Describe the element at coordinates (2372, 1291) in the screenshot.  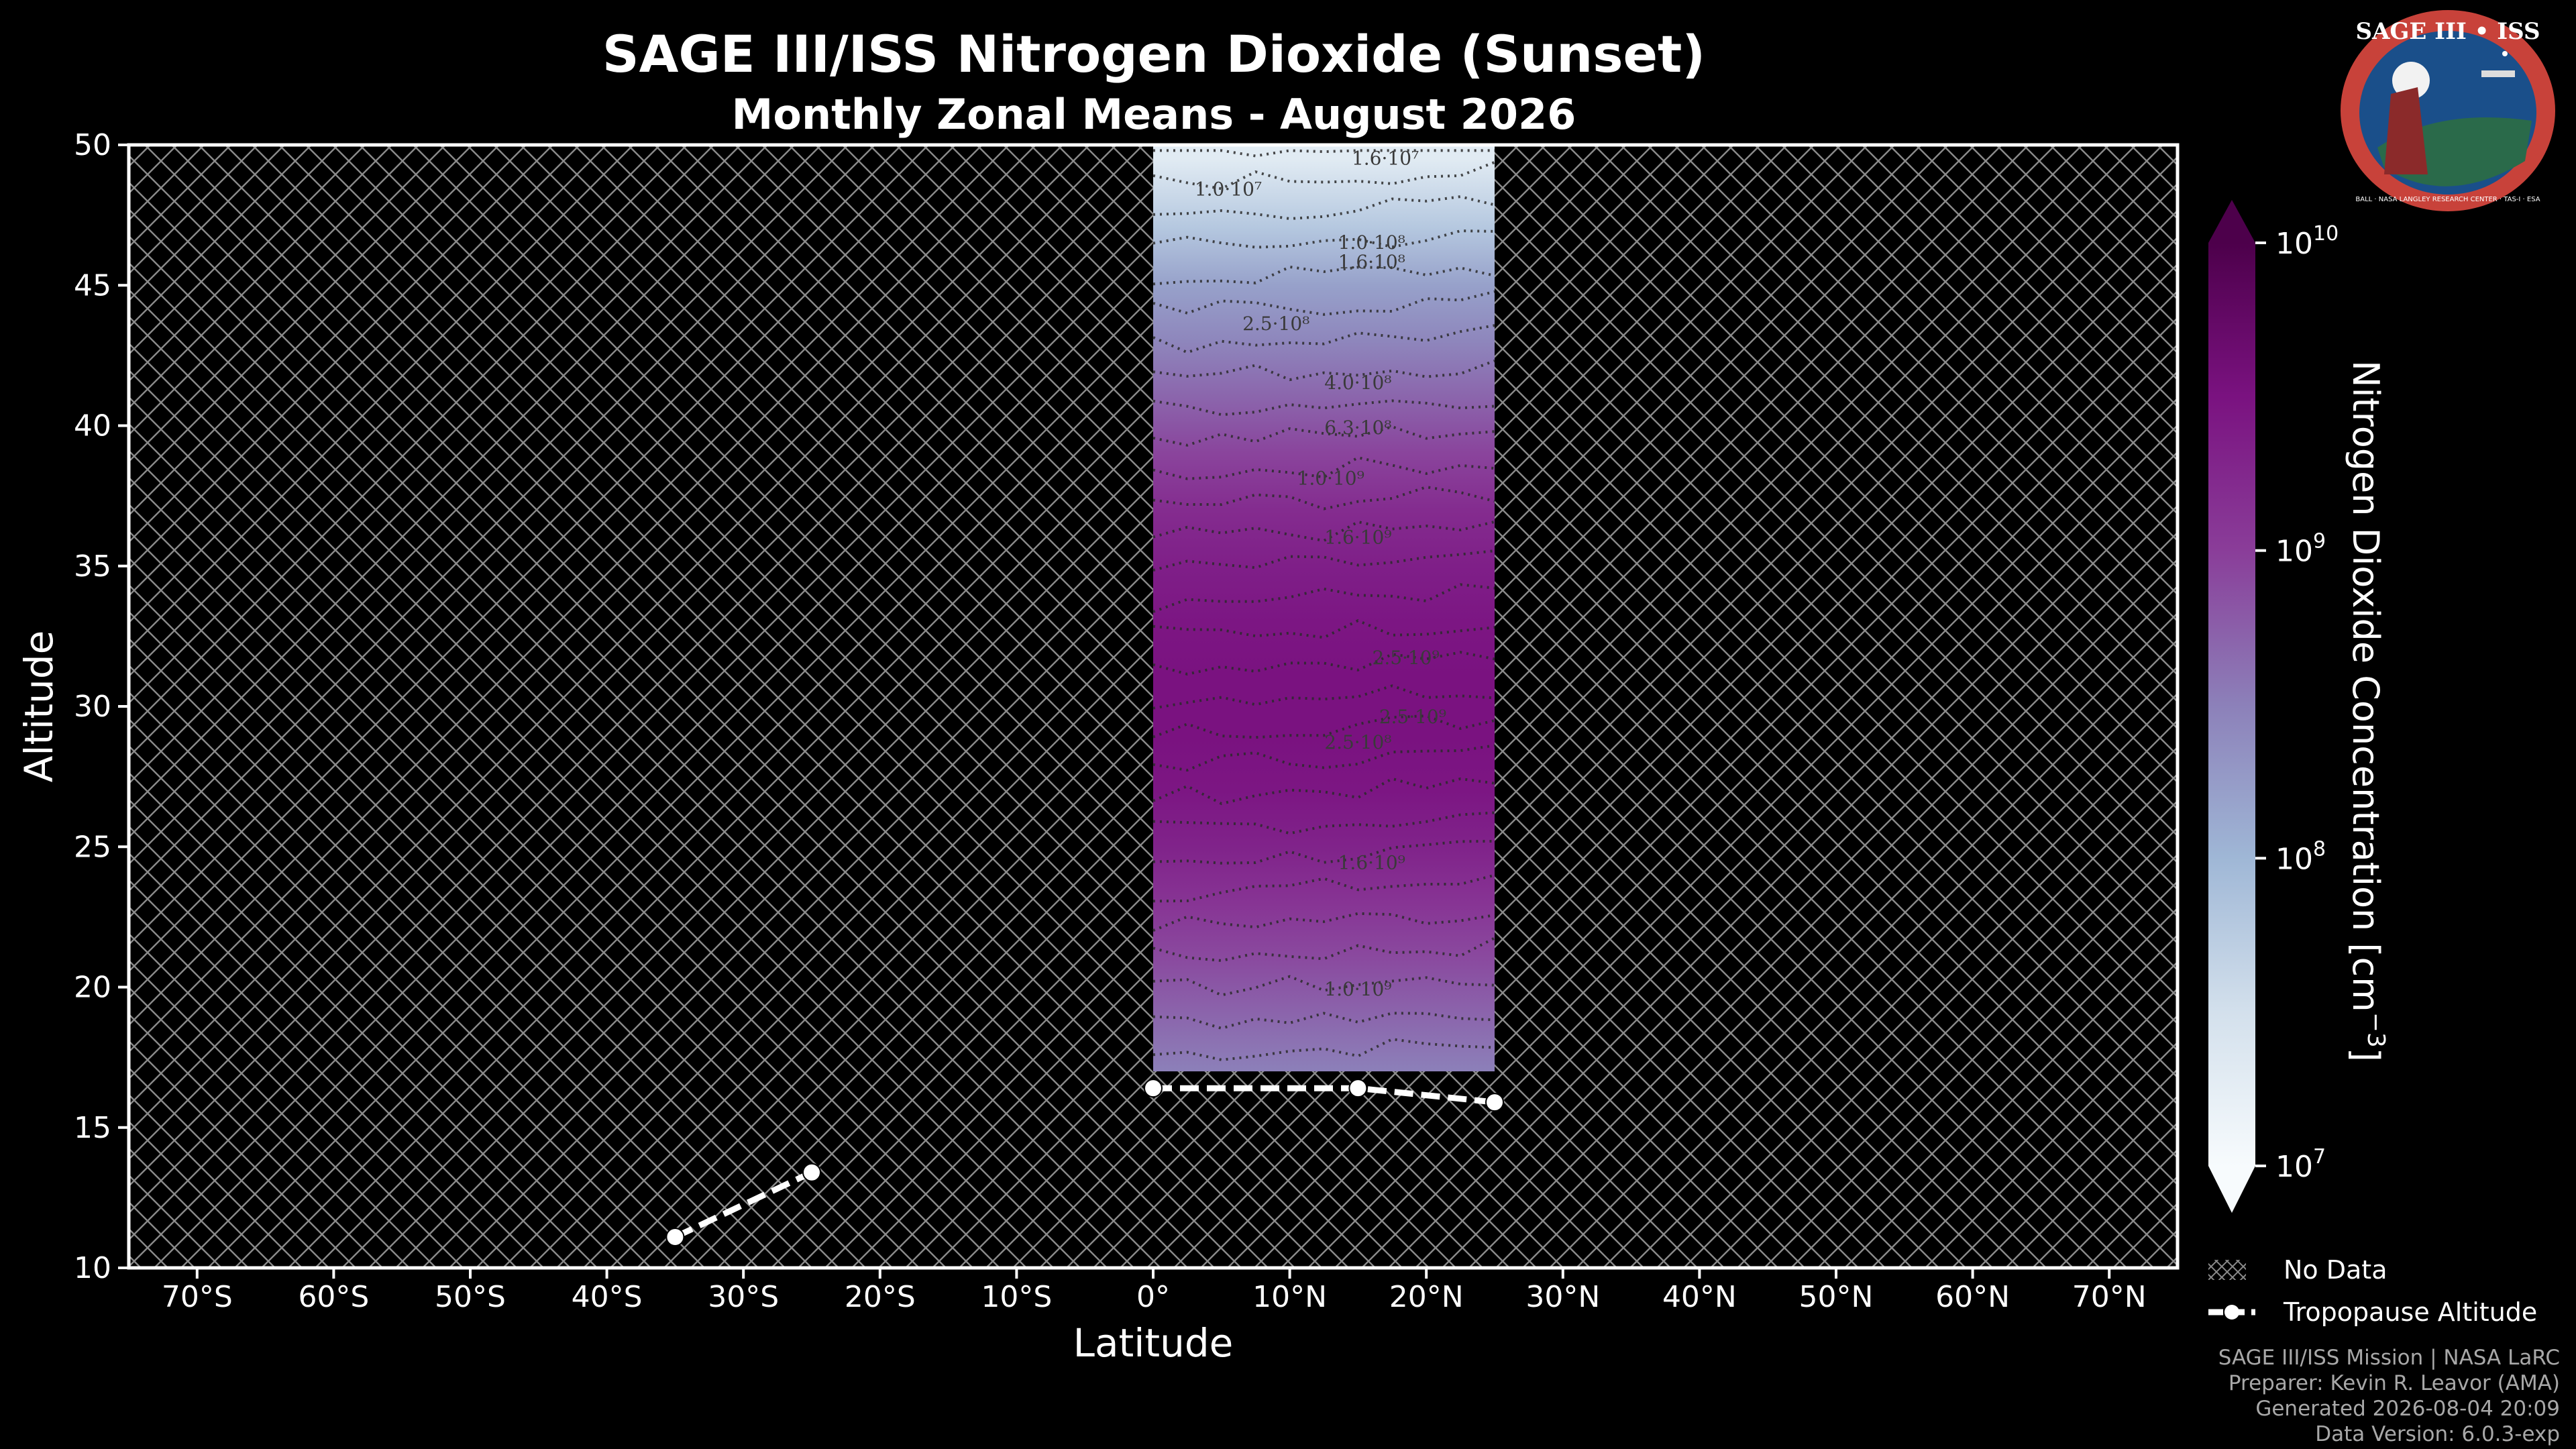
I see `legend: No Data Tropopause Altitude` at that location.